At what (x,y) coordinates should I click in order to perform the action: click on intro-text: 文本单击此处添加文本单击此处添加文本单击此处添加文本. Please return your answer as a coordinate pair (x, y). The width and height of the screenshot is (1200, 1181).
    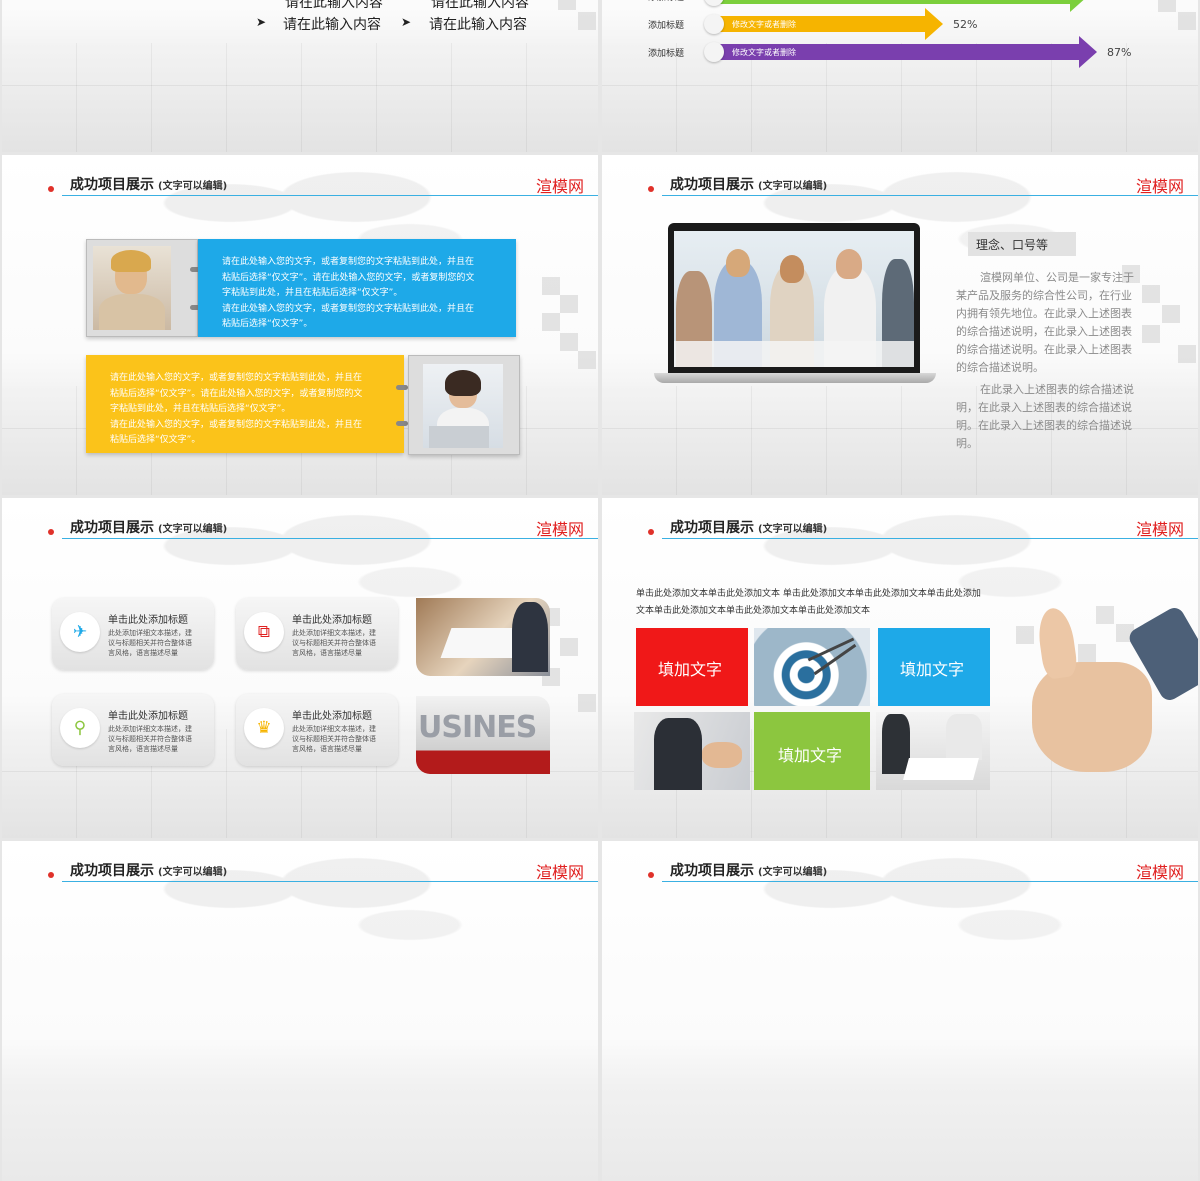
    Looking at the image, I should click on (753, 611).